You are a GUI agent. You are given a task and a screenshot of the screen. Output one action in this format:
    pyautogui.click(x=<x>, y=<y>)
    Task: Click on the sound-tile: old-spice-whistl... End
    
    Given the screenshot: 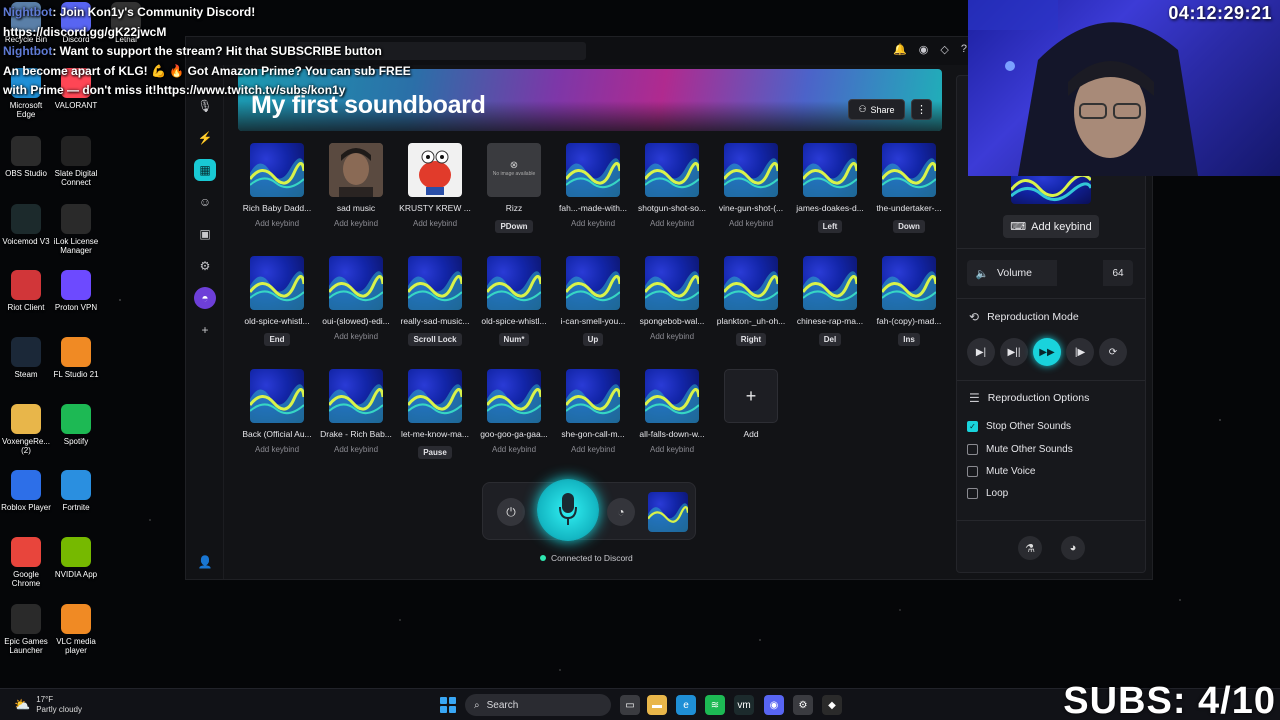 What is the action you would take?
    pyautogui.click(x=277, y=301)
    